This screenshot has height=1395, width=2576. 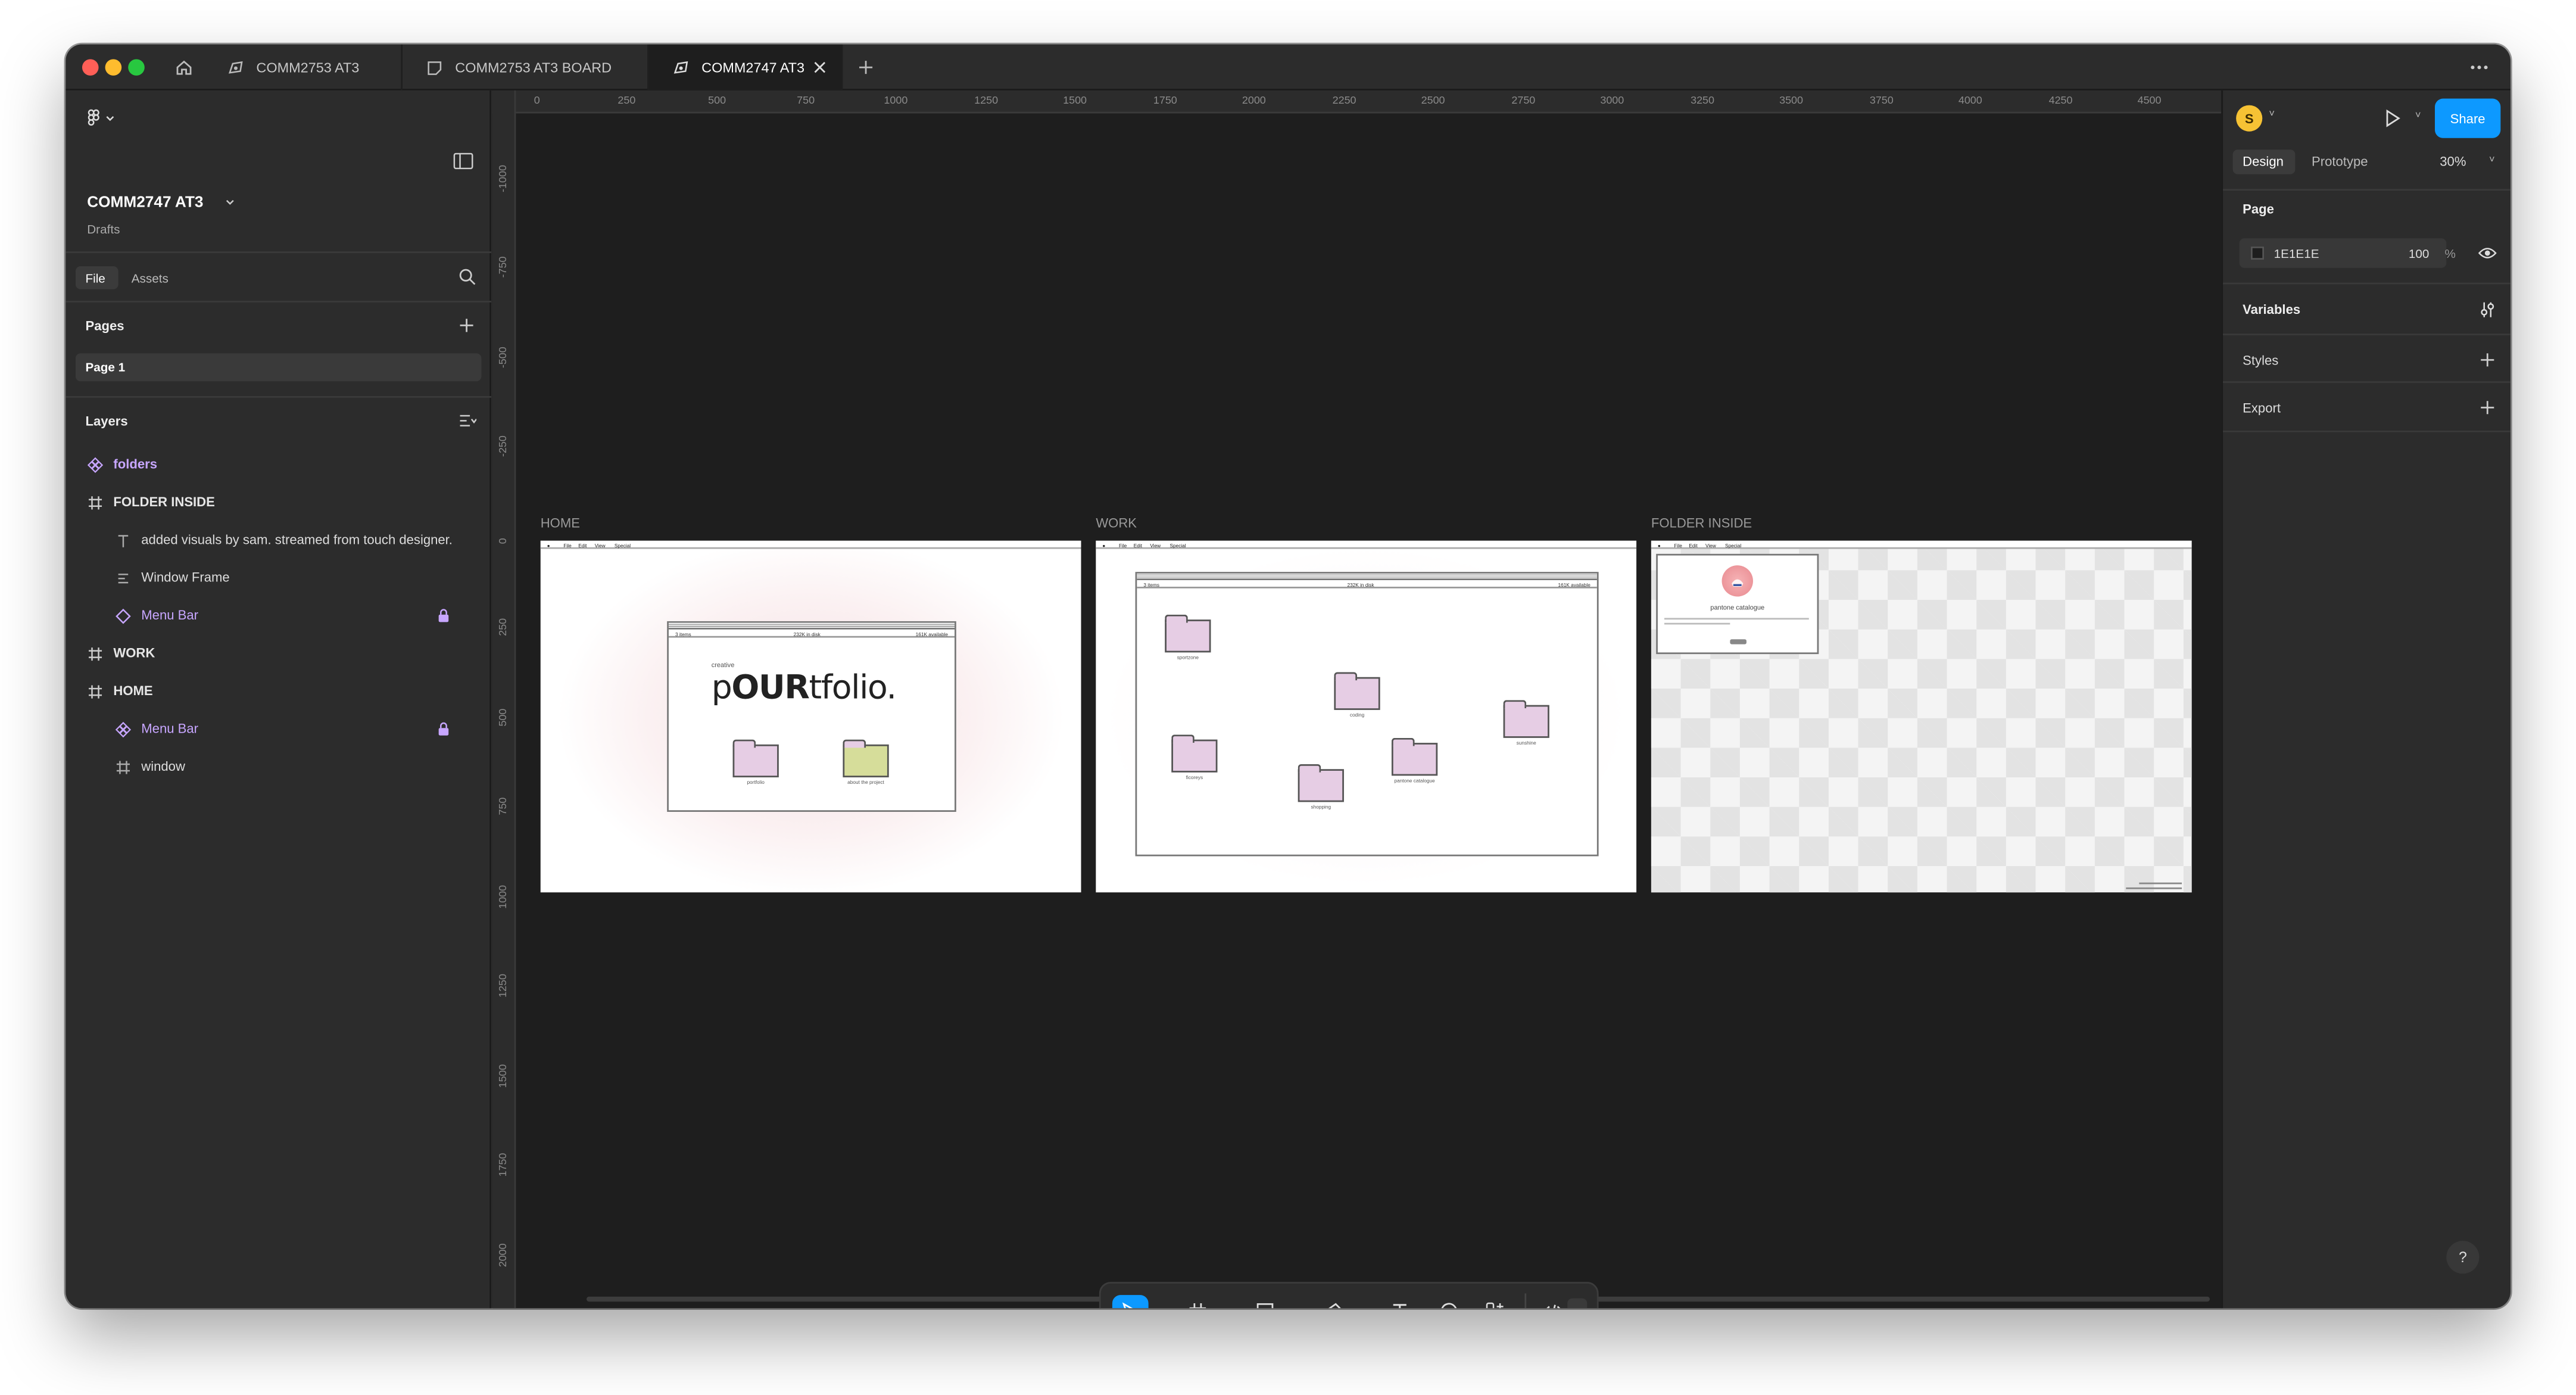 What do you see at coordinates (2420, 254) in the screenshot?
I see `page-color-opacity: 100` at bounding box center [2420, 254].